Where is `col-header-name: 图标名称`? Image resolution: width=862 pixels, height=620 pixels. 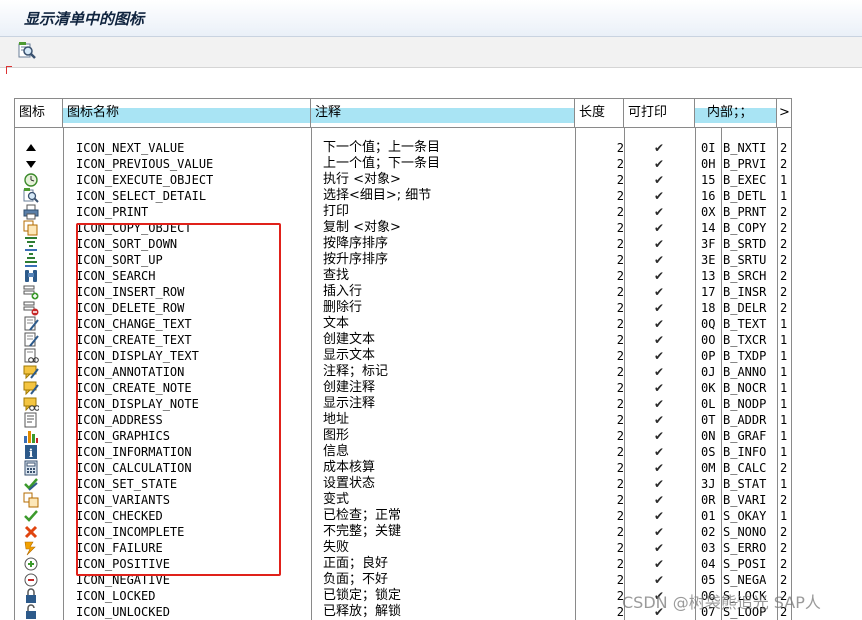
col-header-name: 图标名称 is located at coordinates (187, 113).